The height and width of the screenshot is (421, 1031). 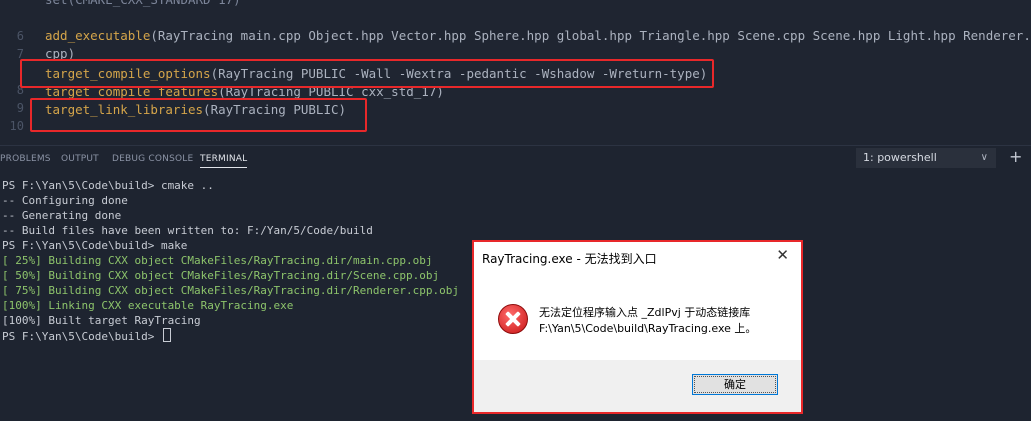 I want to click on terminal-line: [100%] Built target RayTracing, so click(x=101, y=320).